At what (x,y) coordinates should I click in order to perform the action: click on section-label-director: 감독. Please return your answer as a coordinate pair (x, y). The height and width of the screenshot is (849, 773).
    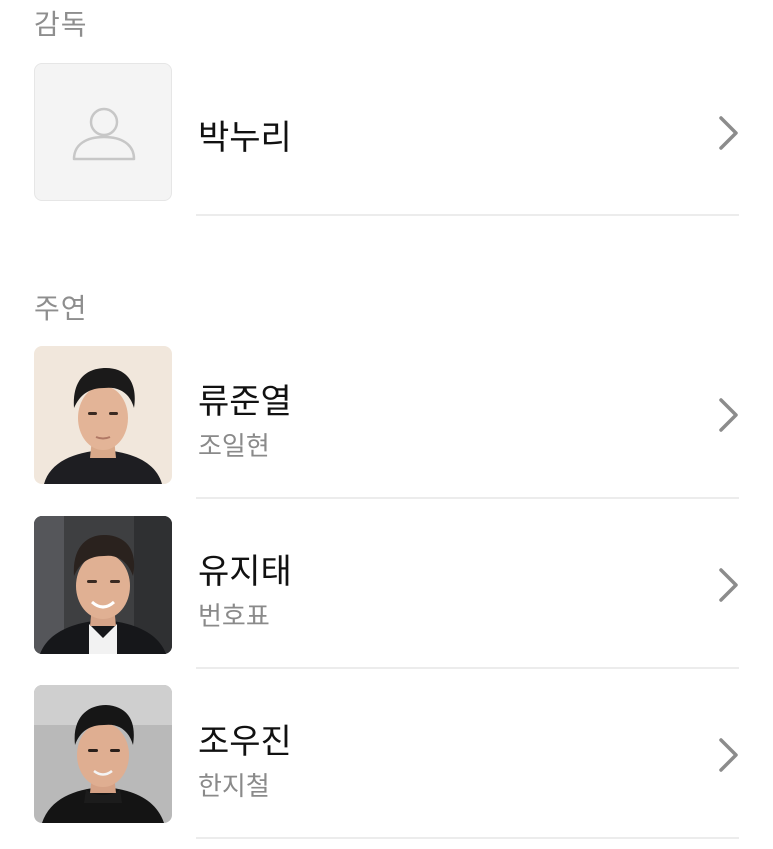
    Looking at the image, I should click on (61, 24).